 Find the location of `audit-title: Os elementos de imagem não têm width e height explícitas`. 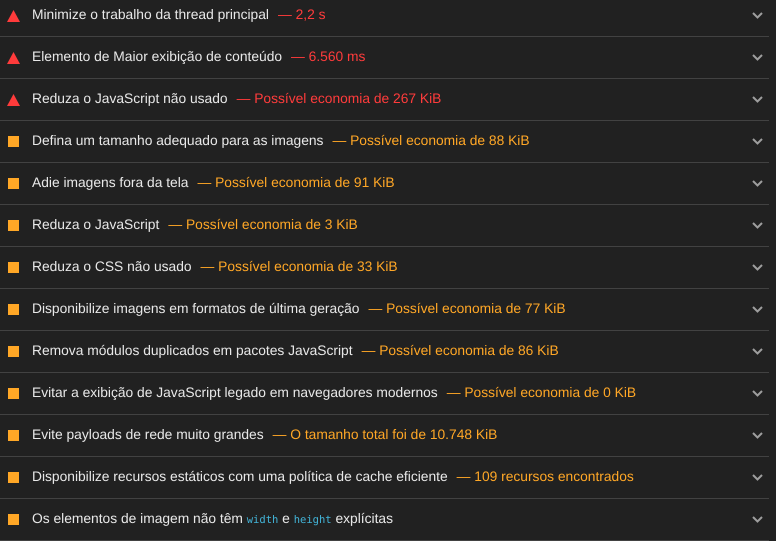

audit-title: Os elementos de imagem não têm width e height explícitas is located at coordinates (212, 519).